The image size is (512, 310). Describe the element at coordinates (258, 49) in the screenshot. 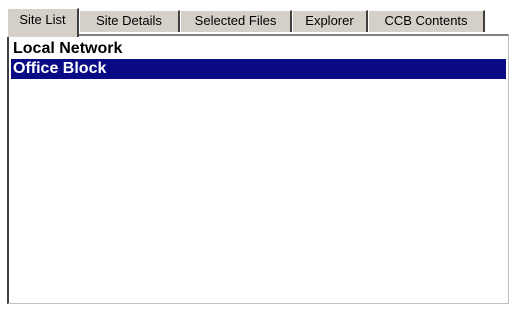

I see `site-list-item-local-network: Local Network` at that location.